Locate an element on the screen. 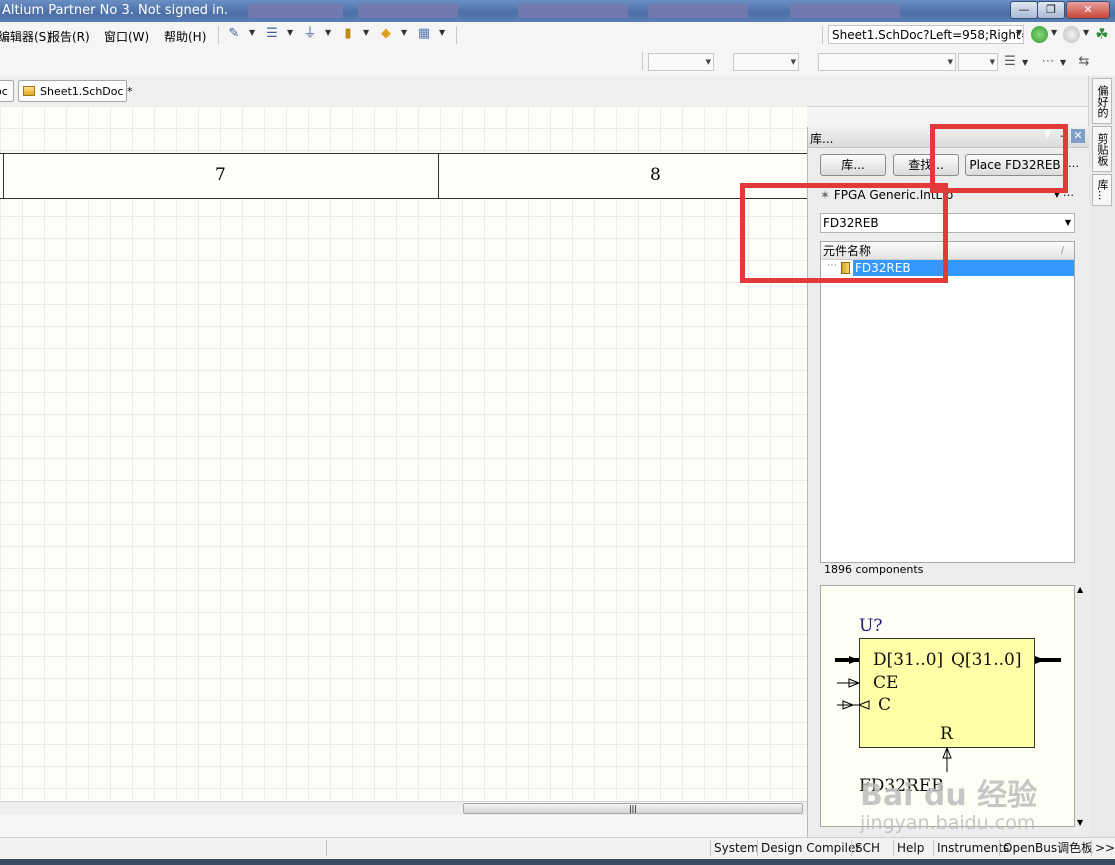  sheet-border-zones: 7 8 is located at coordinates (403, 176).